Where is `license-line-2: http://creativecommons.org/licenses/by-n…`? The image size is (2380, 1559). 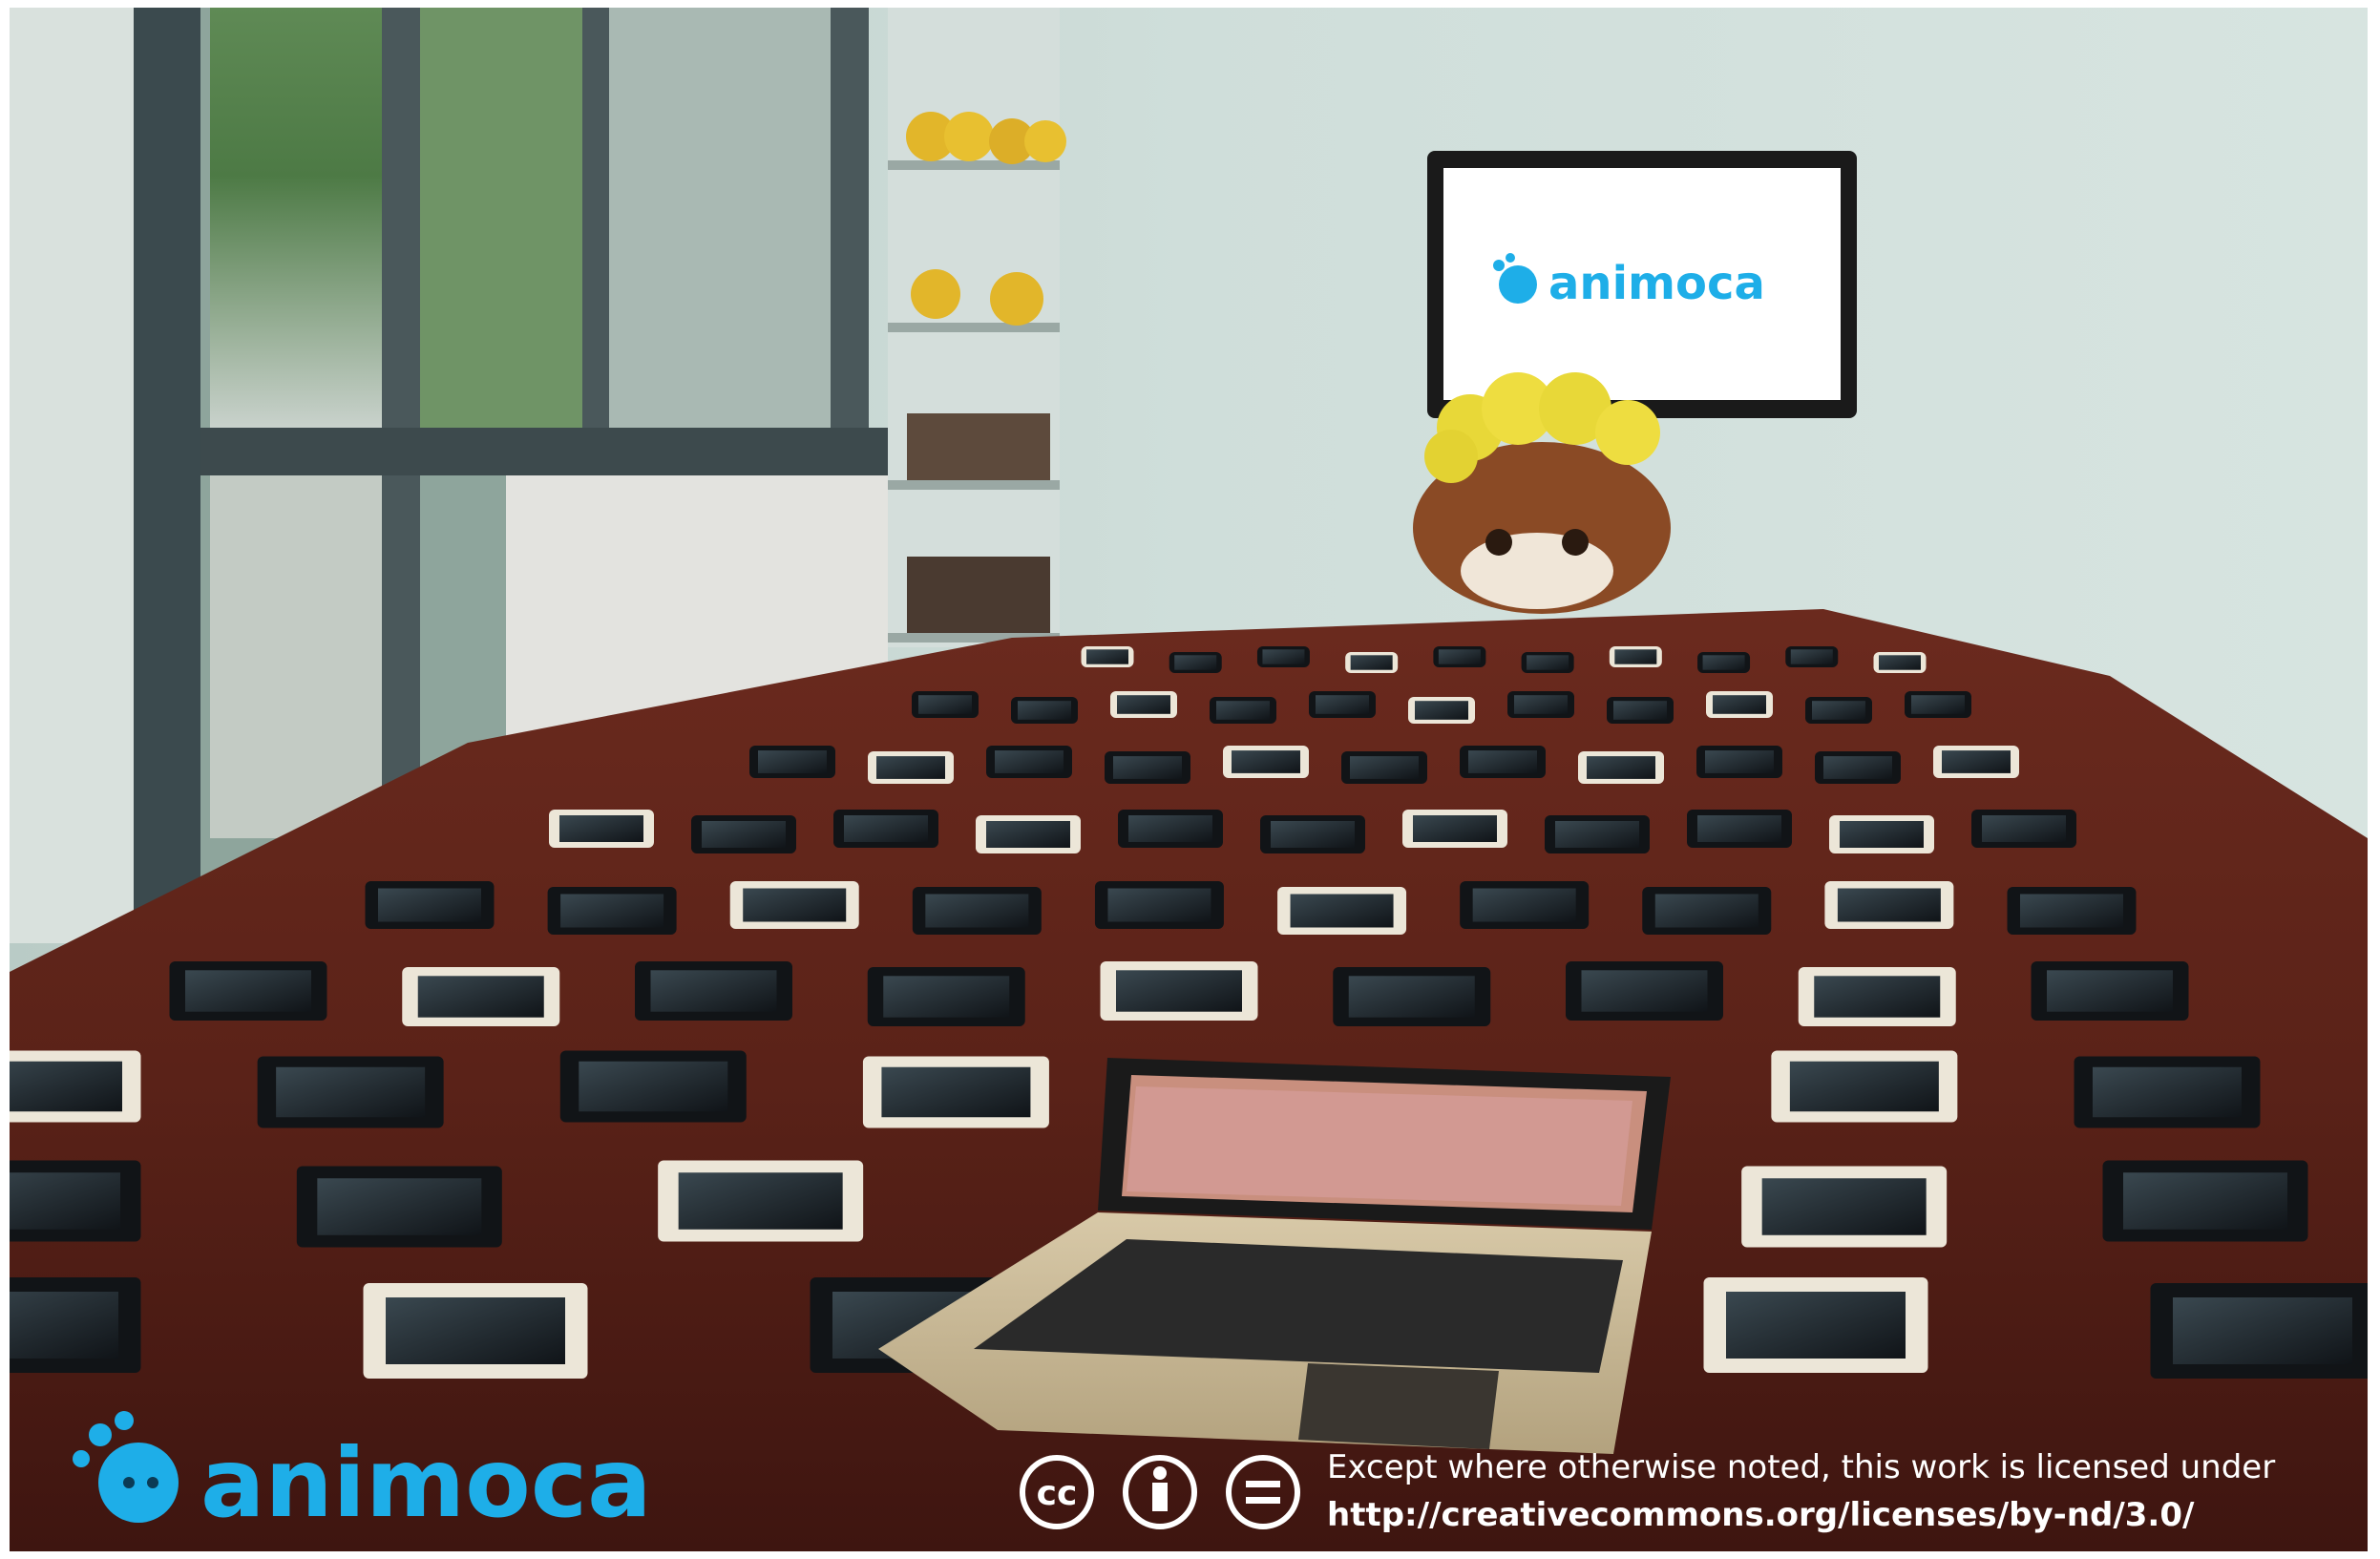
license-line-2: http://creativecommons.org/licenses/by-n… is located at coordinates (1761, 1515).